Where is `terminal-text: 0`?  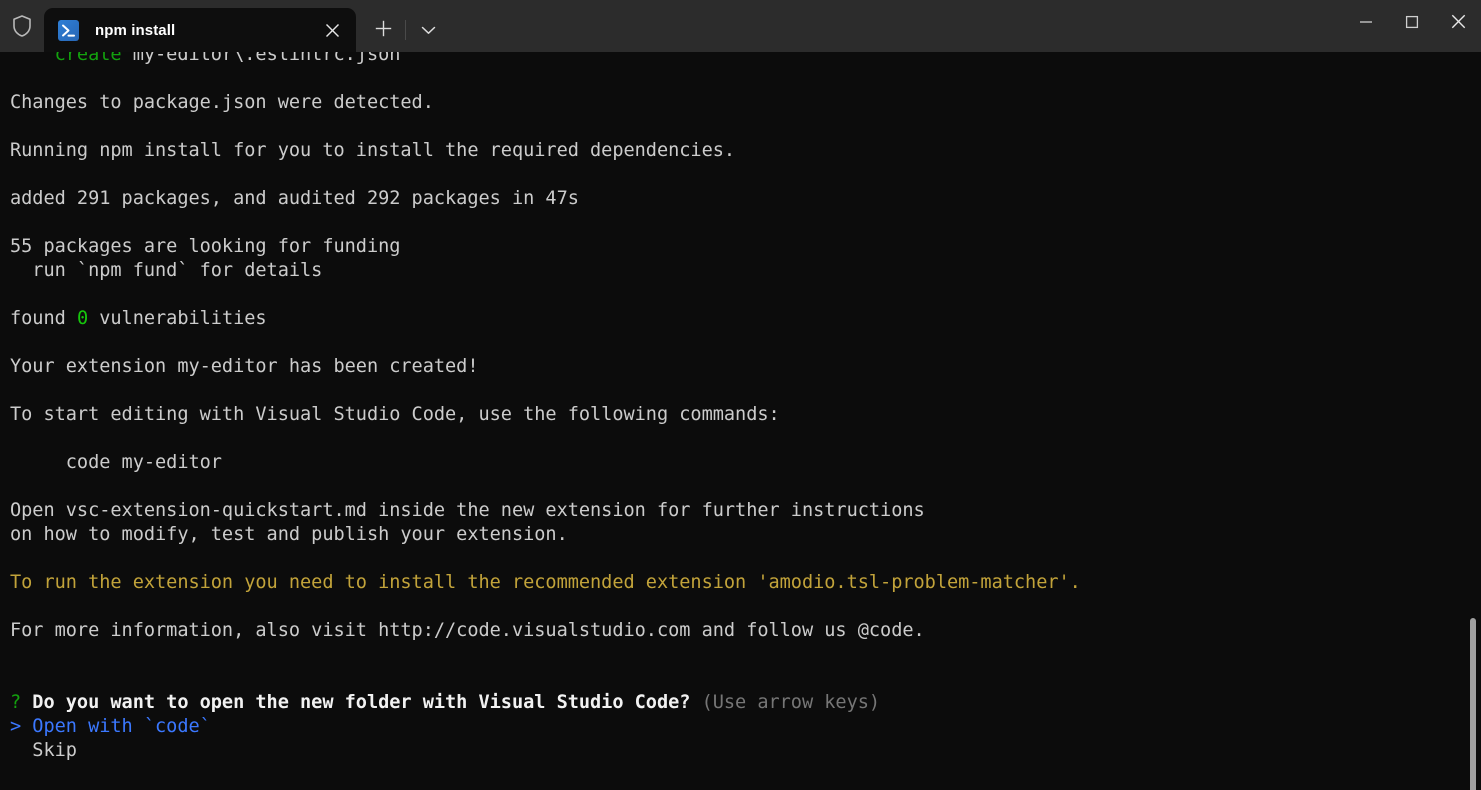 terminal-text: 0 is located at coordinates (82, 318).